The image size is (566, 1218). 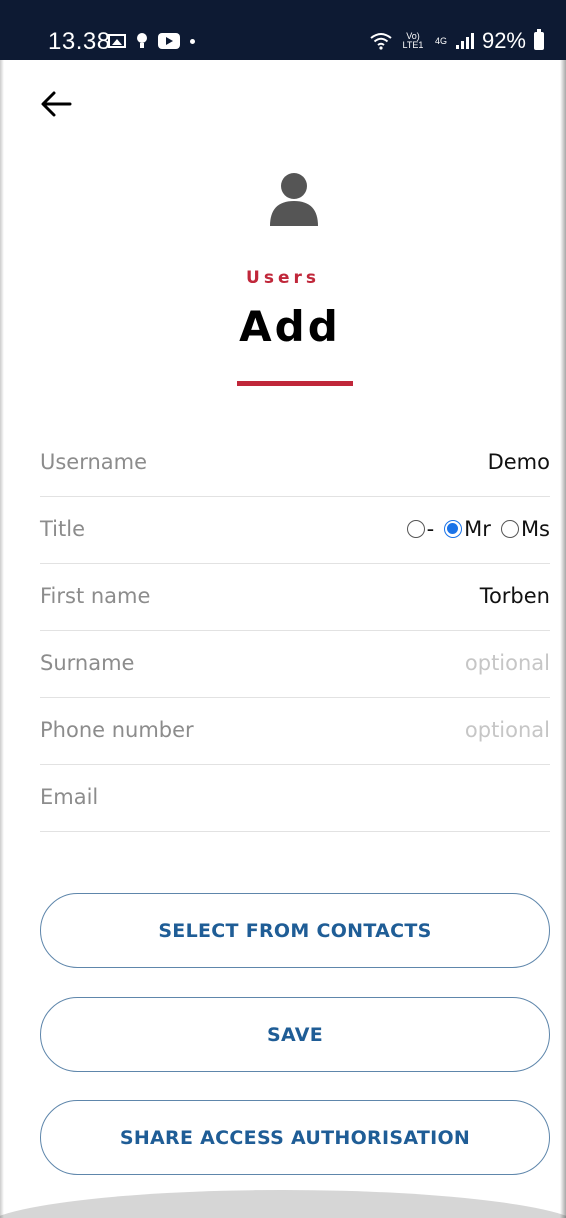 I want to click on email-row: Email, so click(x=295, y=798).